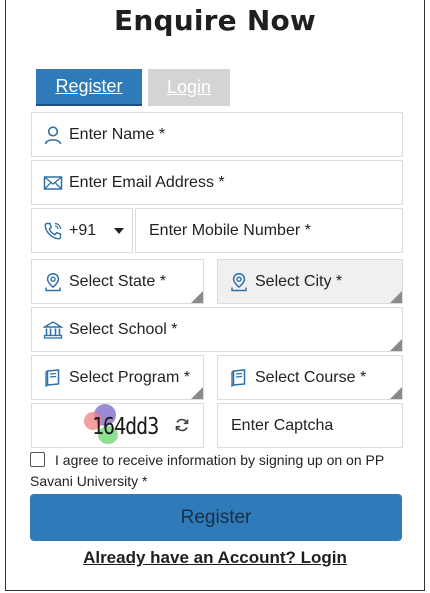  I want to click on course-placeholder: Select Course *, so click(311, 377).